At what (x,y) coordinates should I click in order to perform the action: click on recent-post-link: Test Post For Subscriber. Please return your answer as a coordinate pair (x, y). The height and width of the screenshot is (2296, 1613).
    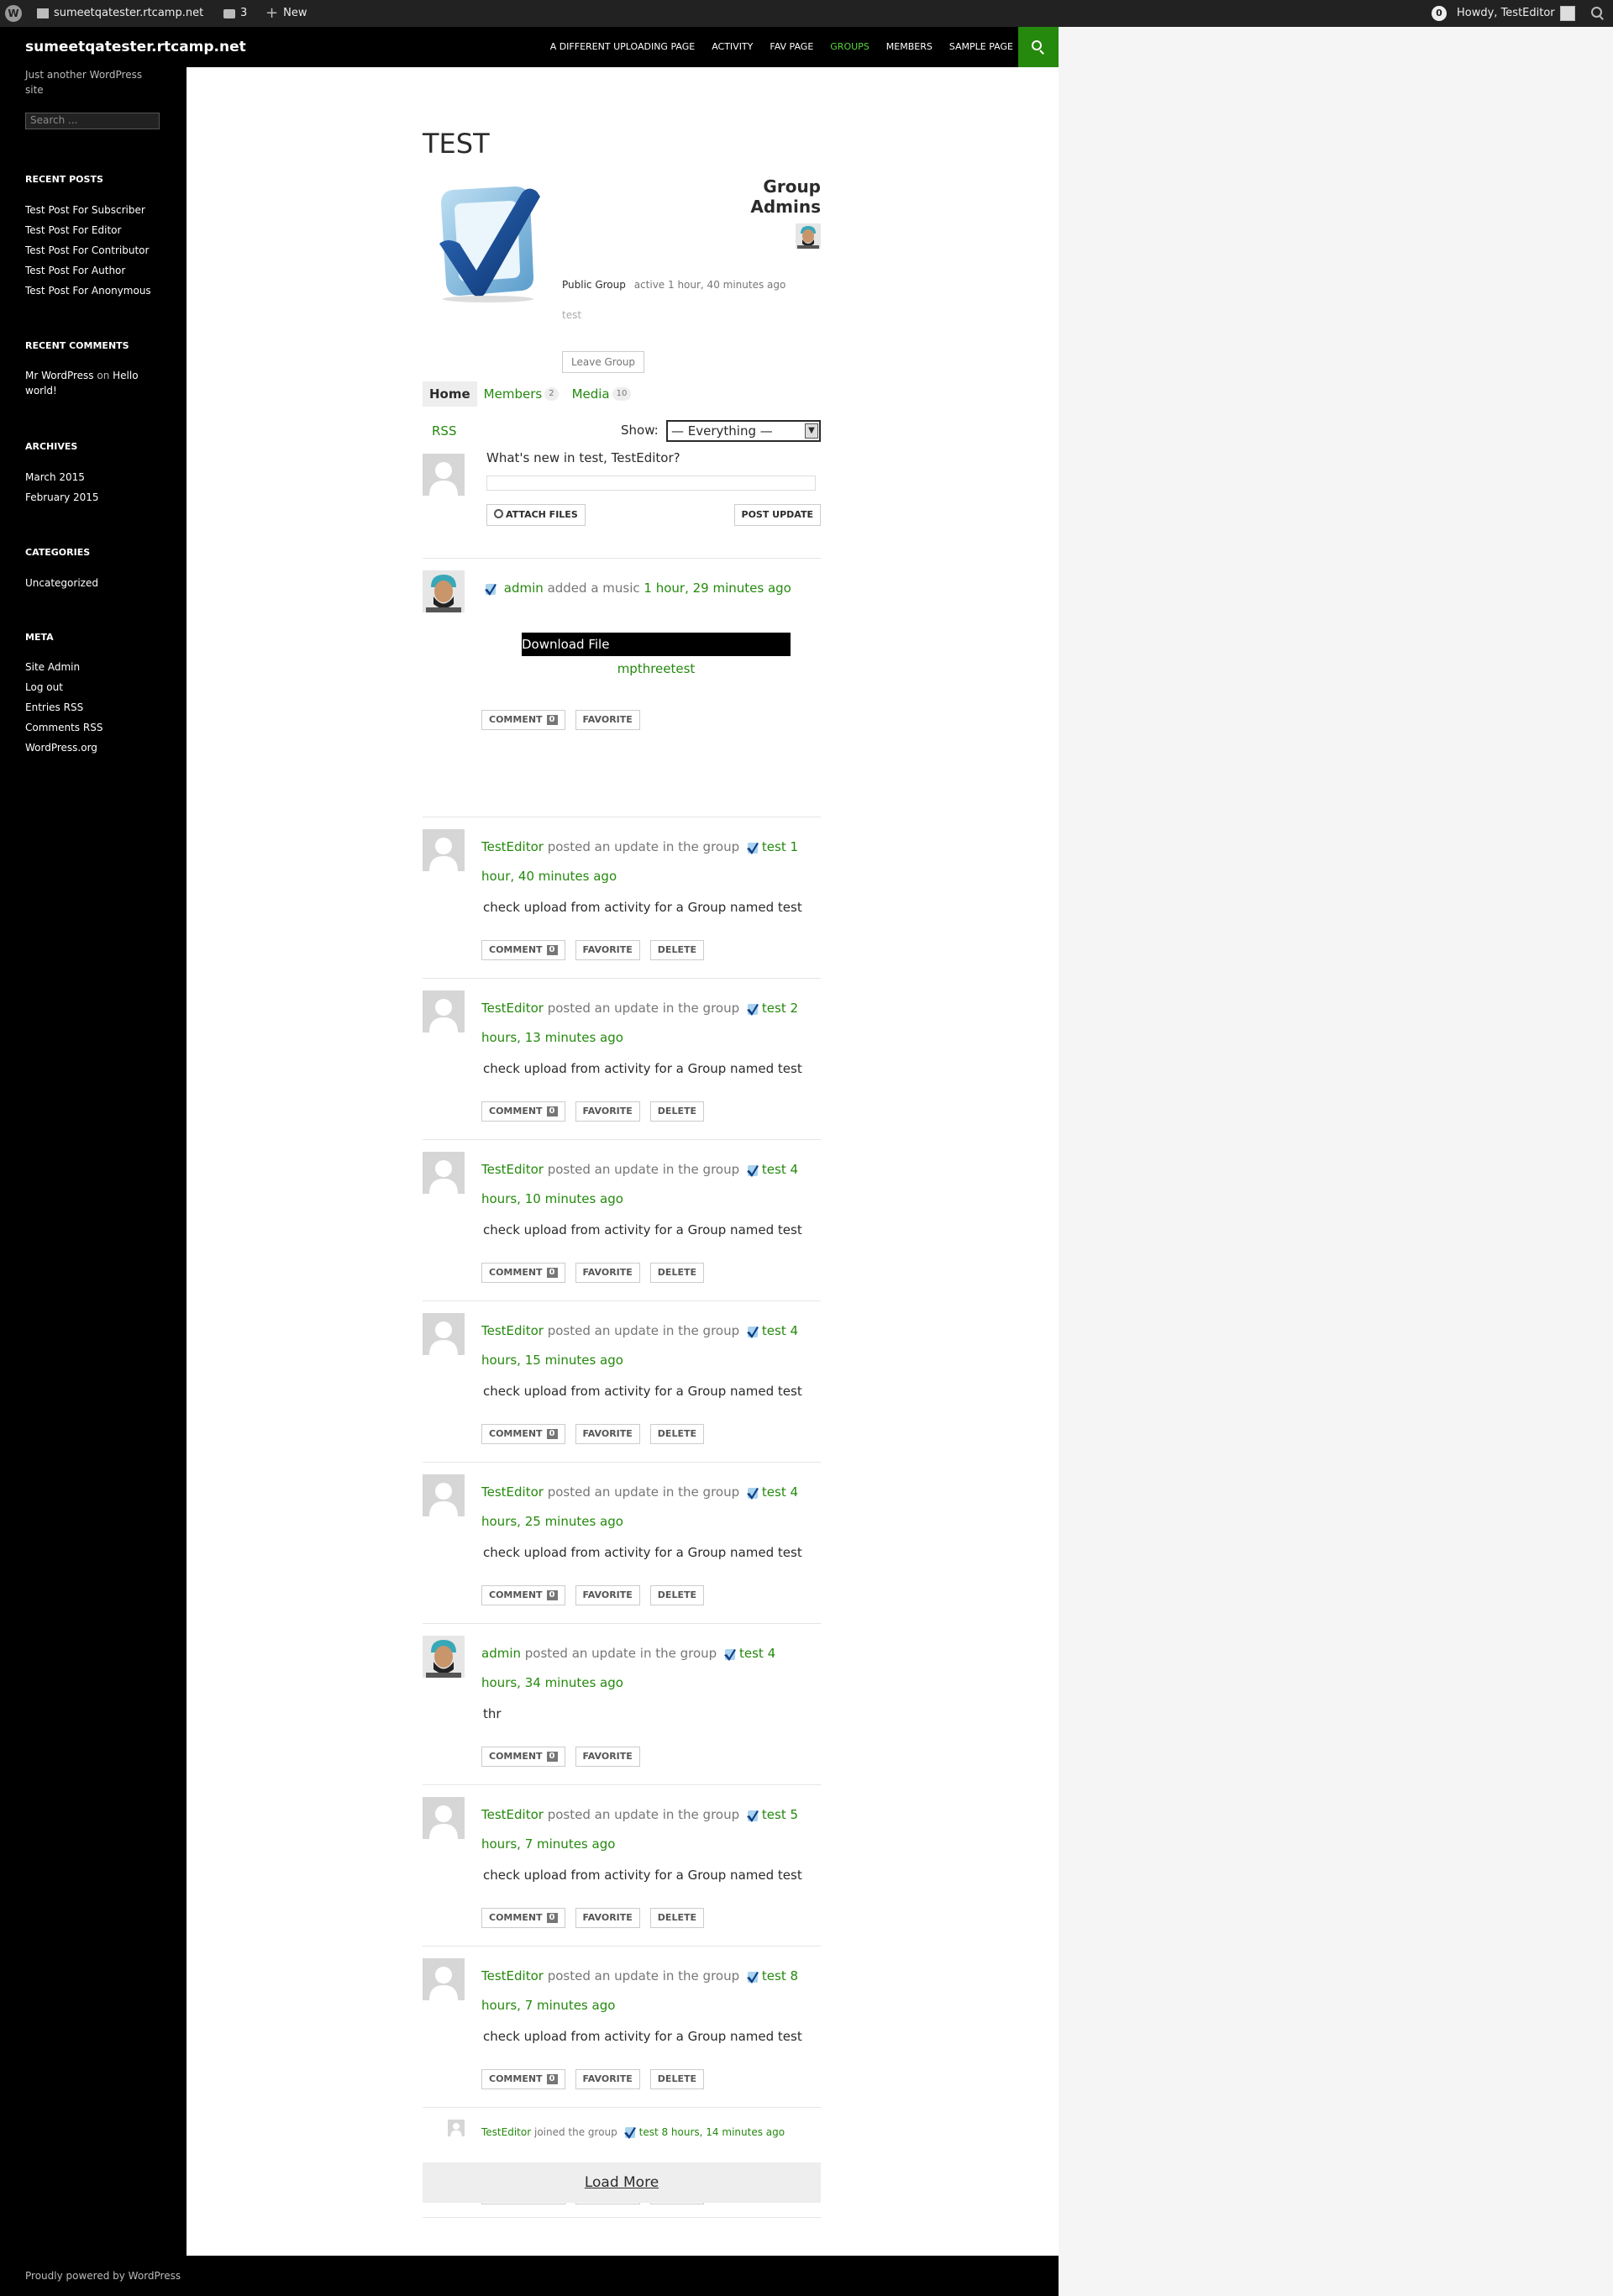
    Looking at the image, I should click on (96, 210).